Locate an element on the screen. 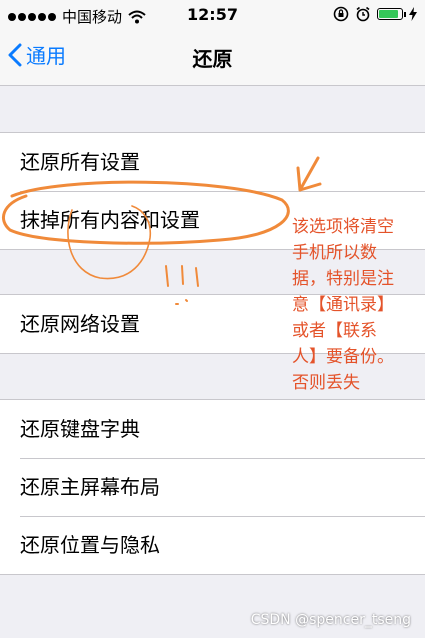 The image size is (425, 638). rotation-lock-icon is located at coordinates (341, 14).